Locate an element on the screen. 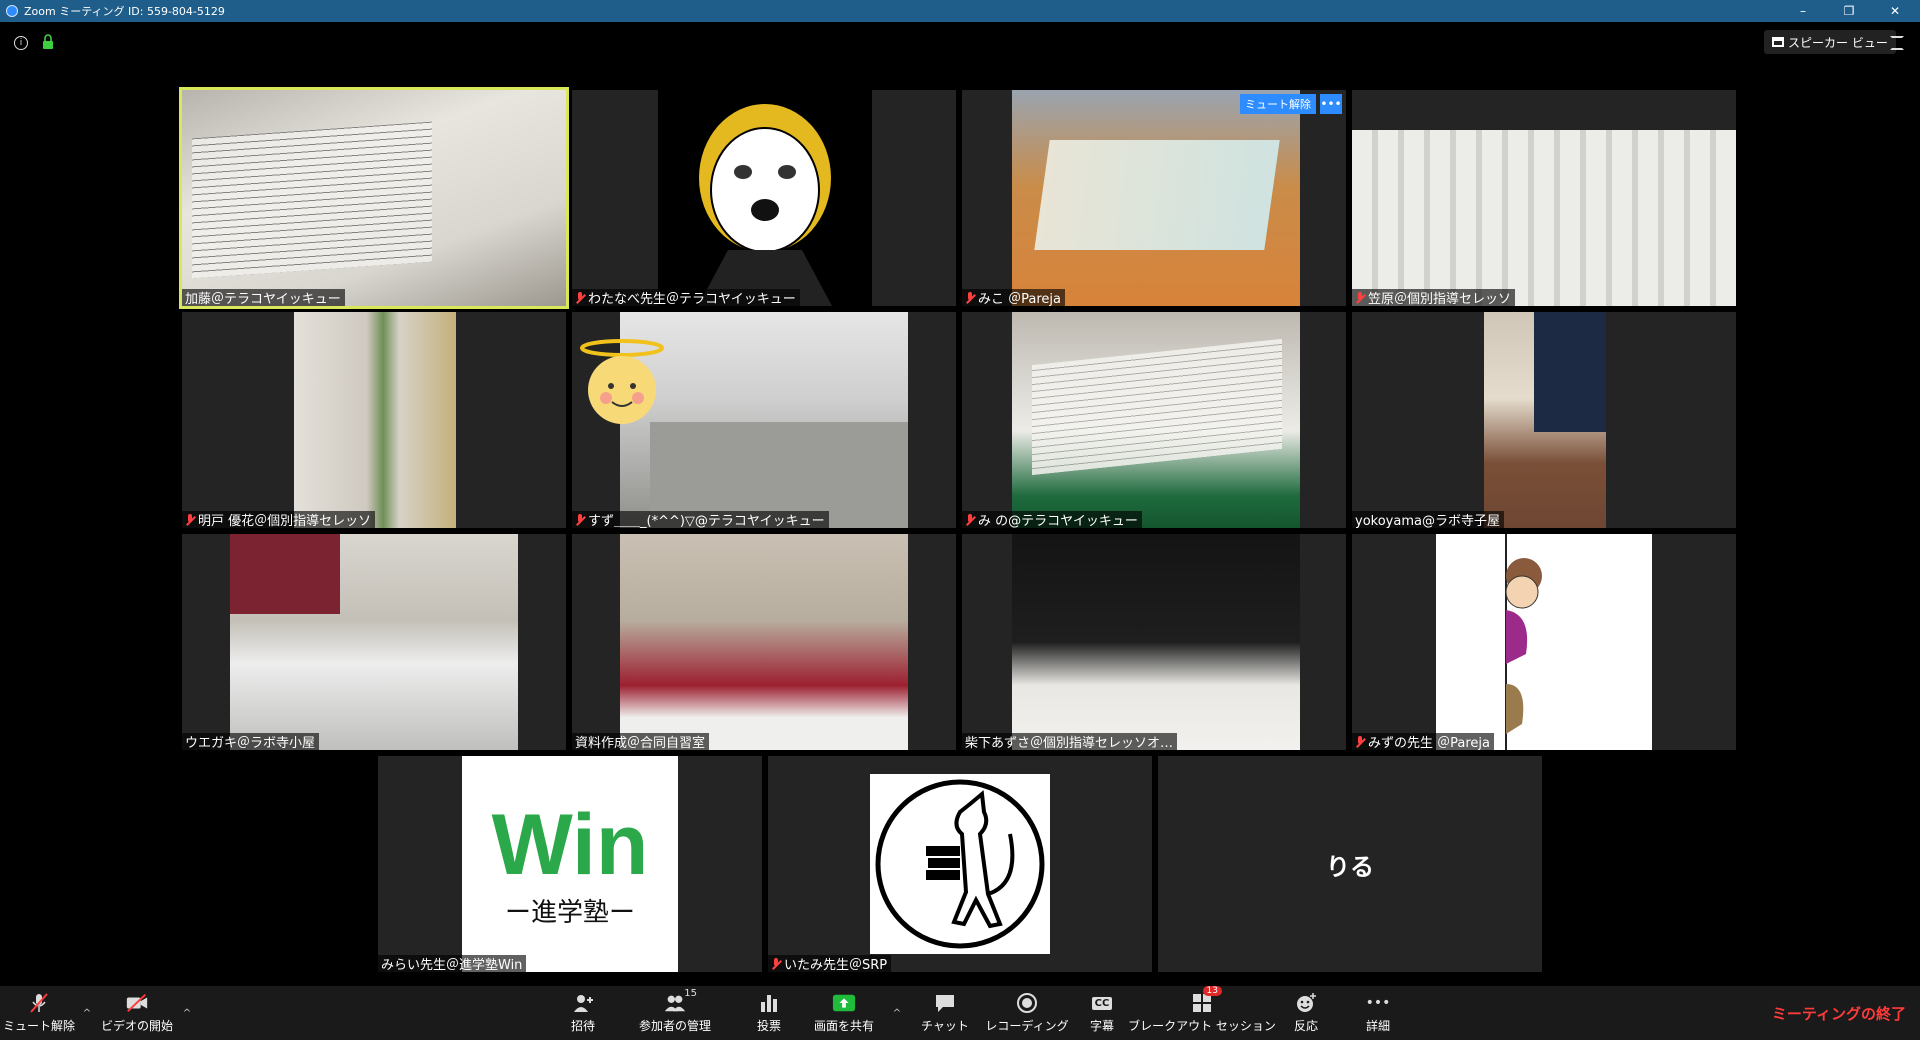 The image size is (1920, 1040). video-tile: ウエガキ＠ラボ寺小屋 is located at coordinates (374, 642).